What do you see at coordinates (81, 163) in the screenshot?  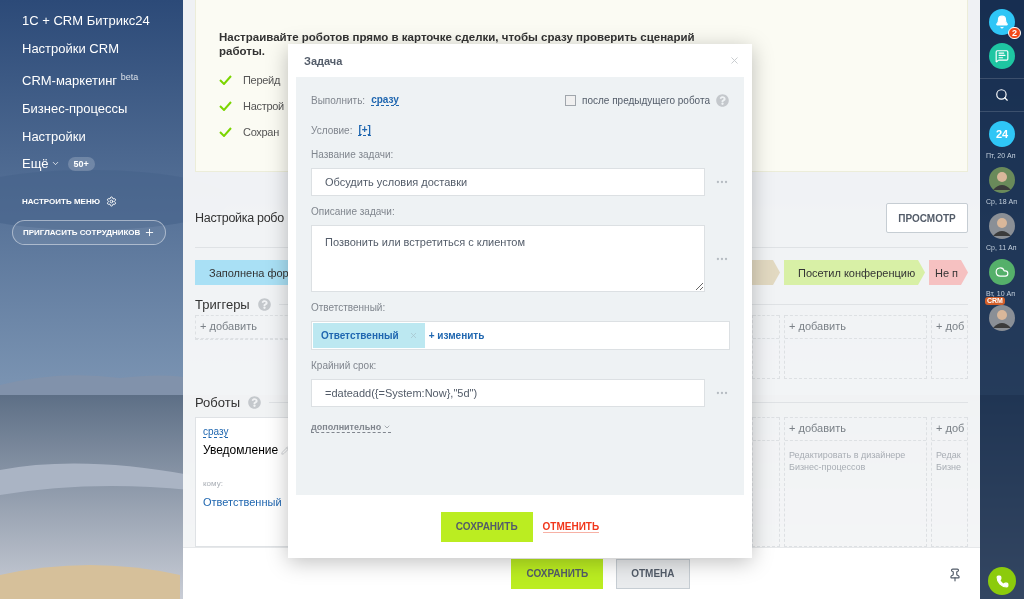 I see `count-badge: 50+` at bounding box center [81, 163].